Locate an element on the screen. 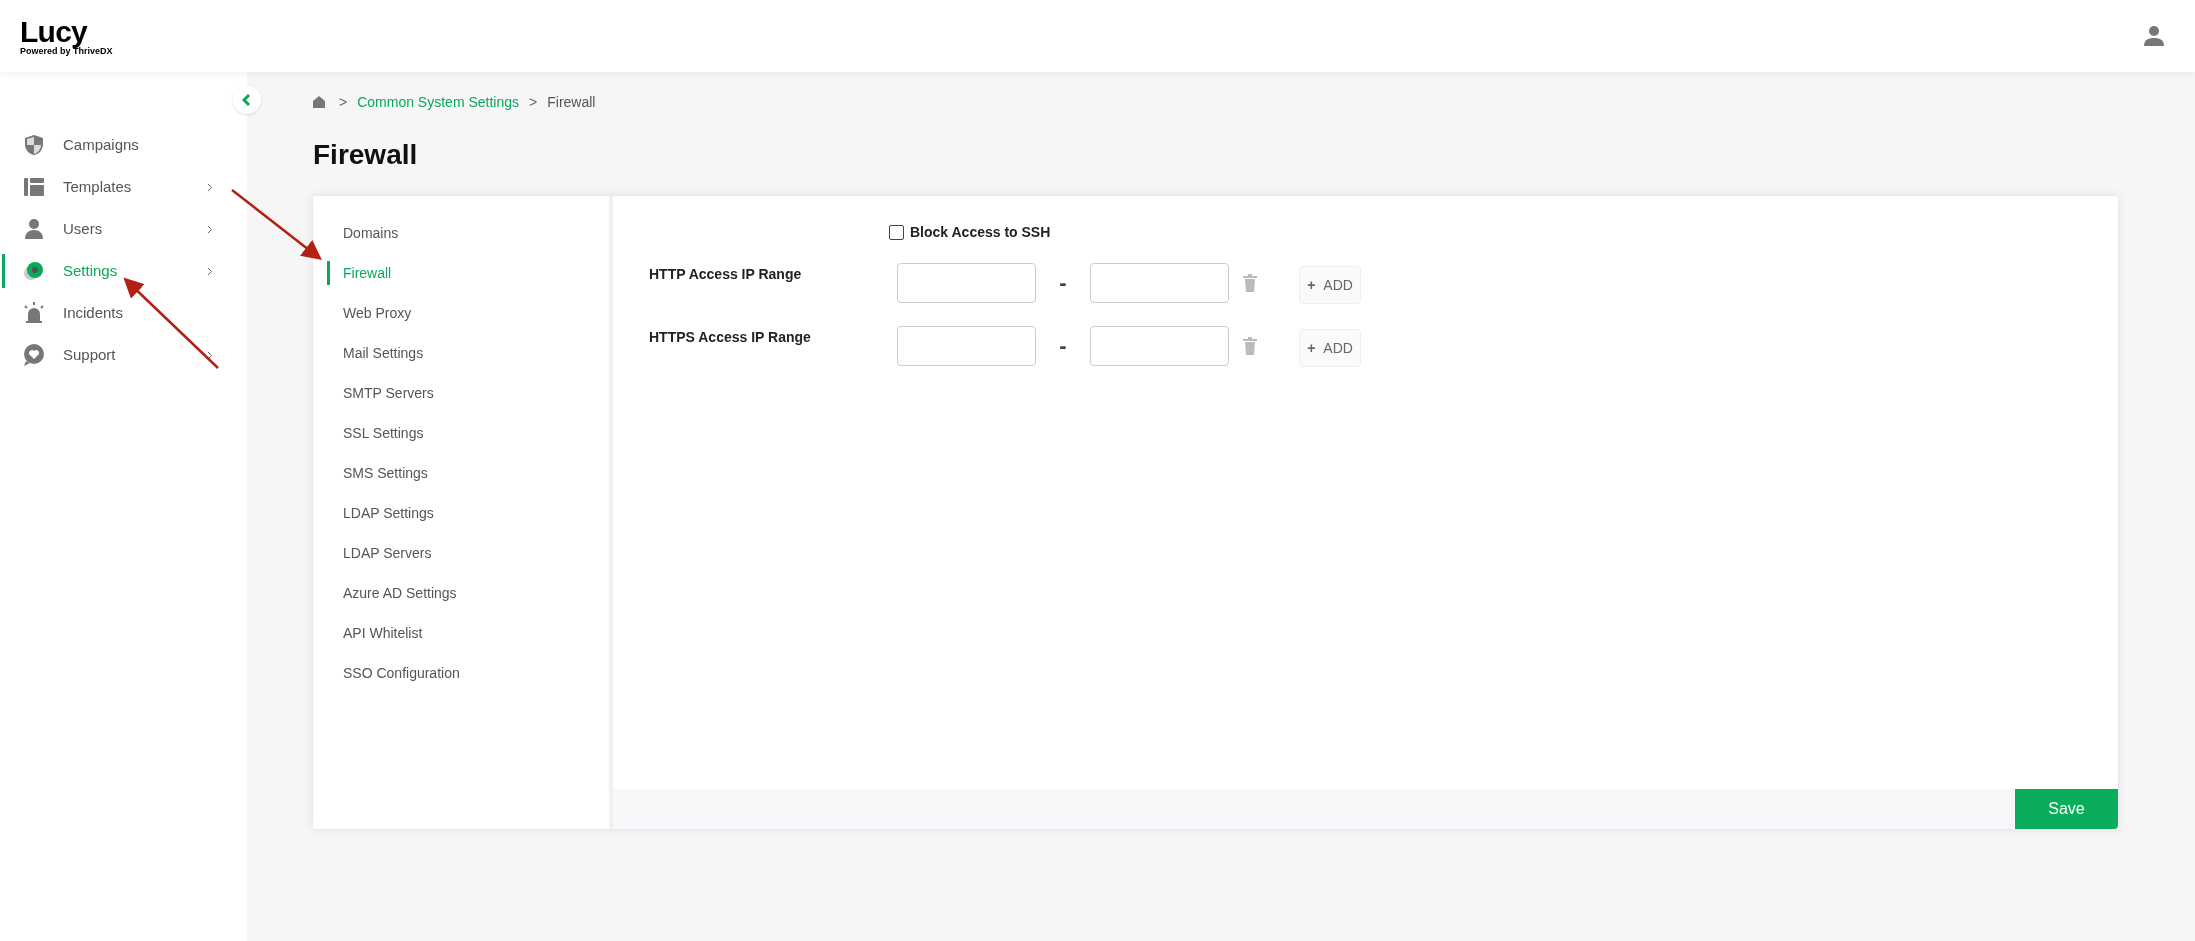  breadcrumb-current: Firewall is located at coordinates (571, 102).